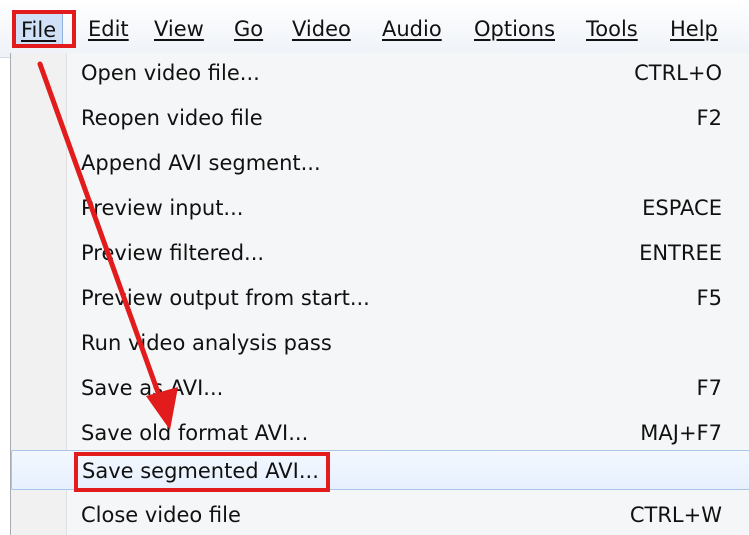 Image resolution: width=749 pixels, height=535 pixels. Describe the element at coordinates (172, 118) in the screenshot. I see `menu-entry-label: Reopen video file` at that location.